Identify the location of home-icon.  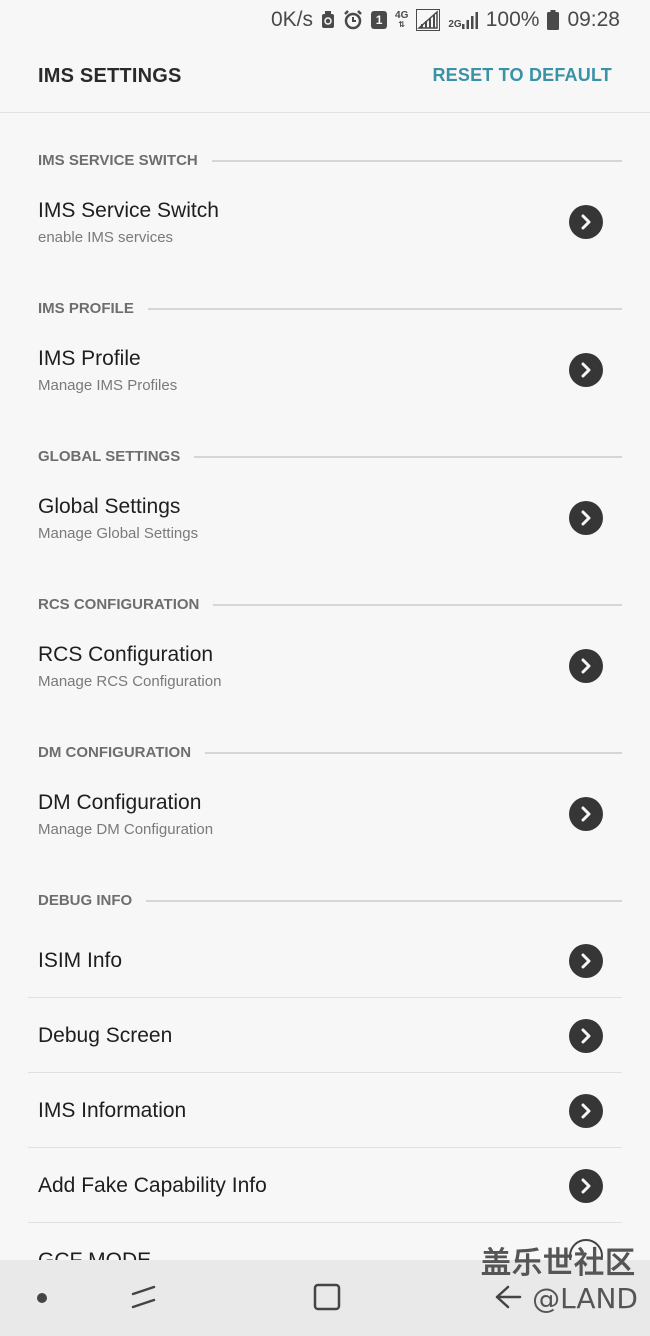
(327, 1299).